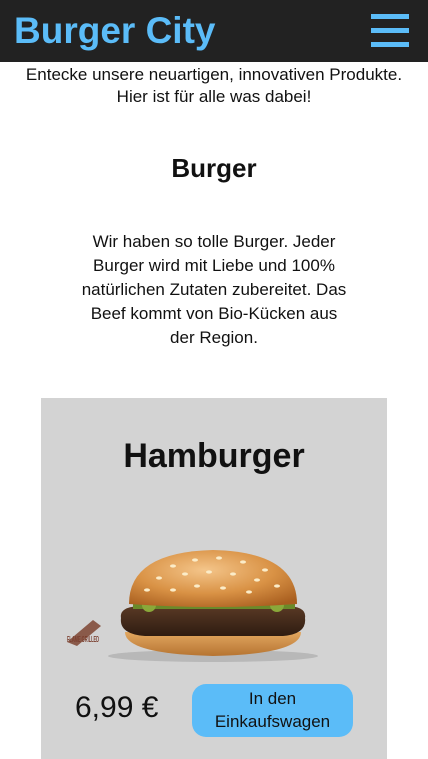 This screenshot has width=428, height=759. What do you see at coordinates (83, 639) in the screenshot?
I see `svg-text: FLAME GRILLED` at bounding box center [83, 639].